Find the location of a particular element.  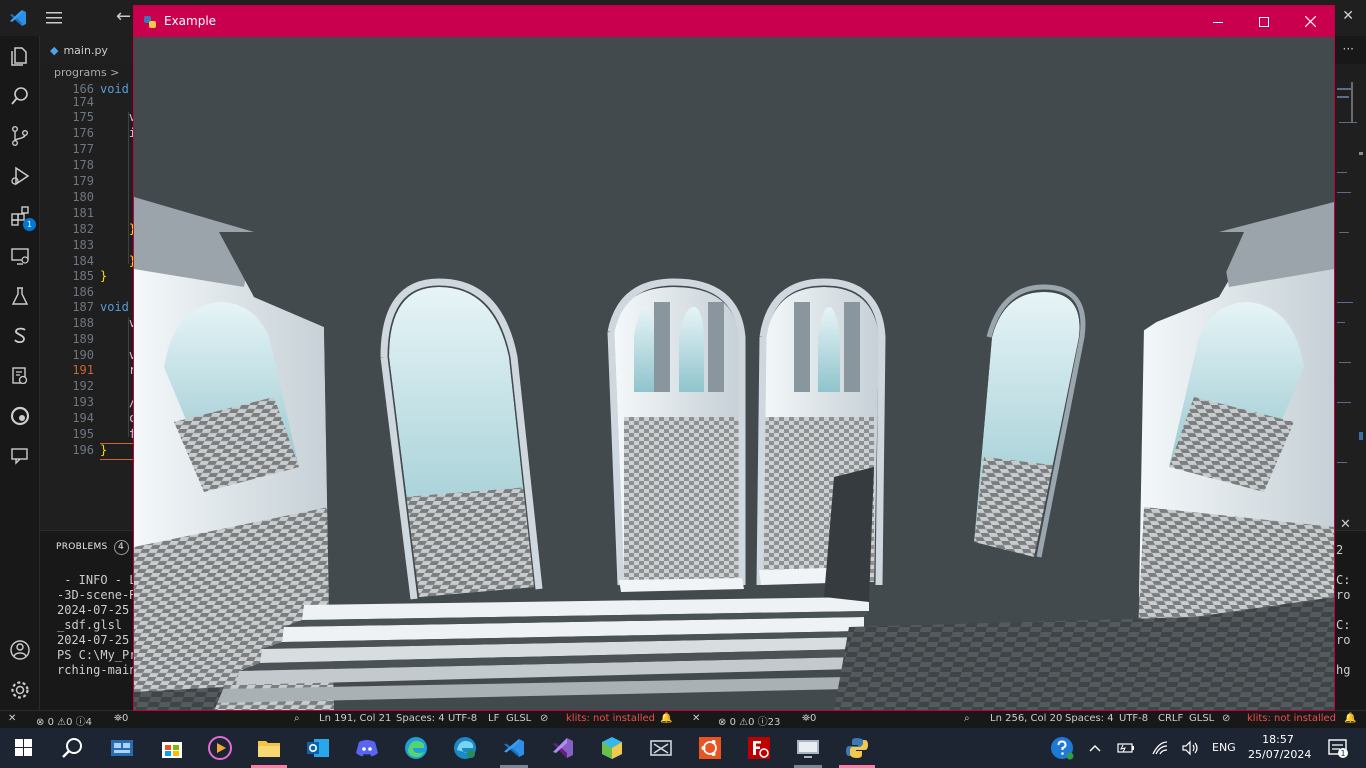

window-title-bar: Example is located at coordinates (734, 21).